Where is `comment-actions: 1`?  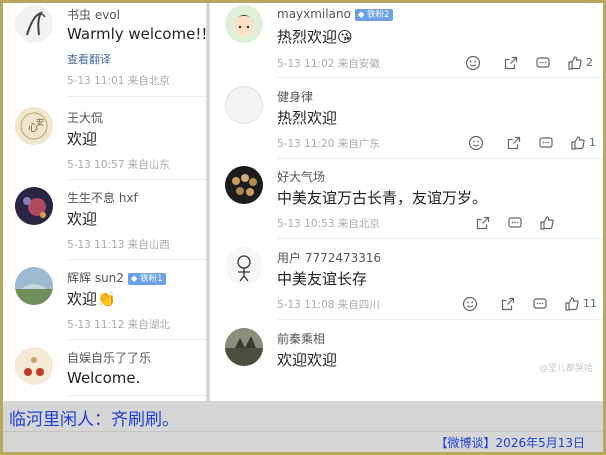
comment-actions: 1 is located at coordinates (533, 143).